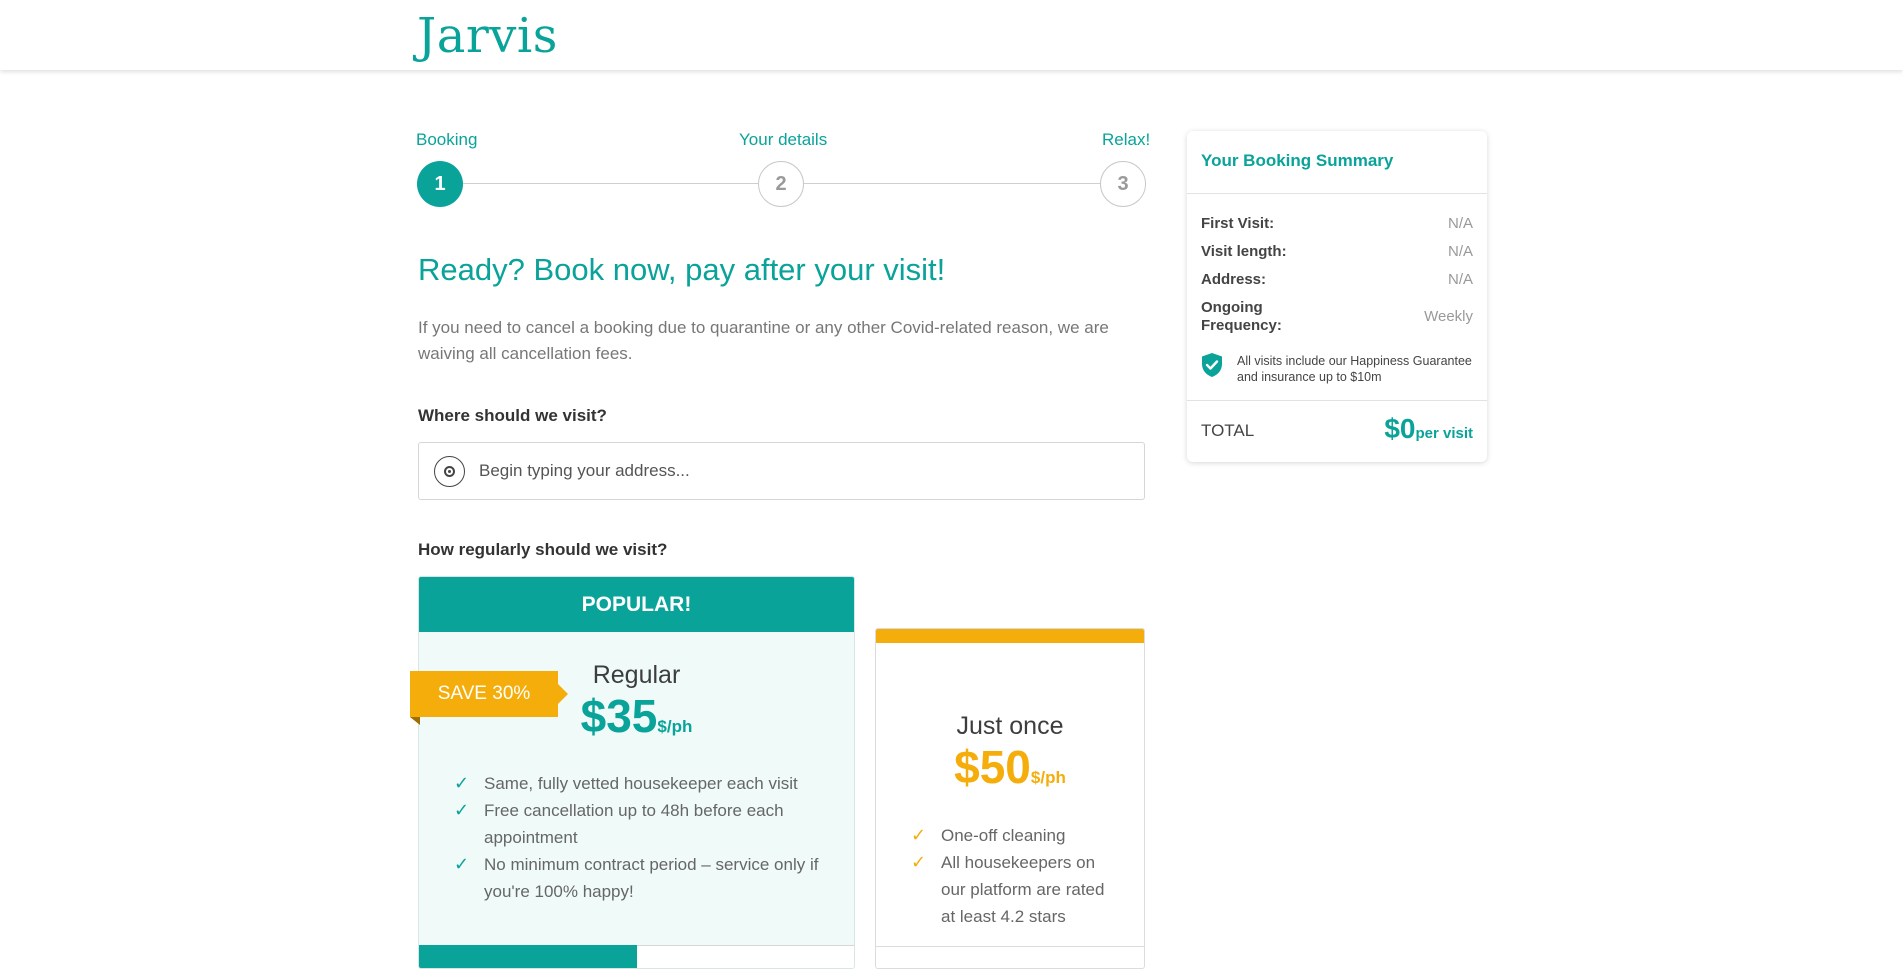 This screenshot has width=1903, height=969. Describe the element at coordinates (512, 415) in the screenshot. I see `address-question-label: Where should we visit?` at that location.